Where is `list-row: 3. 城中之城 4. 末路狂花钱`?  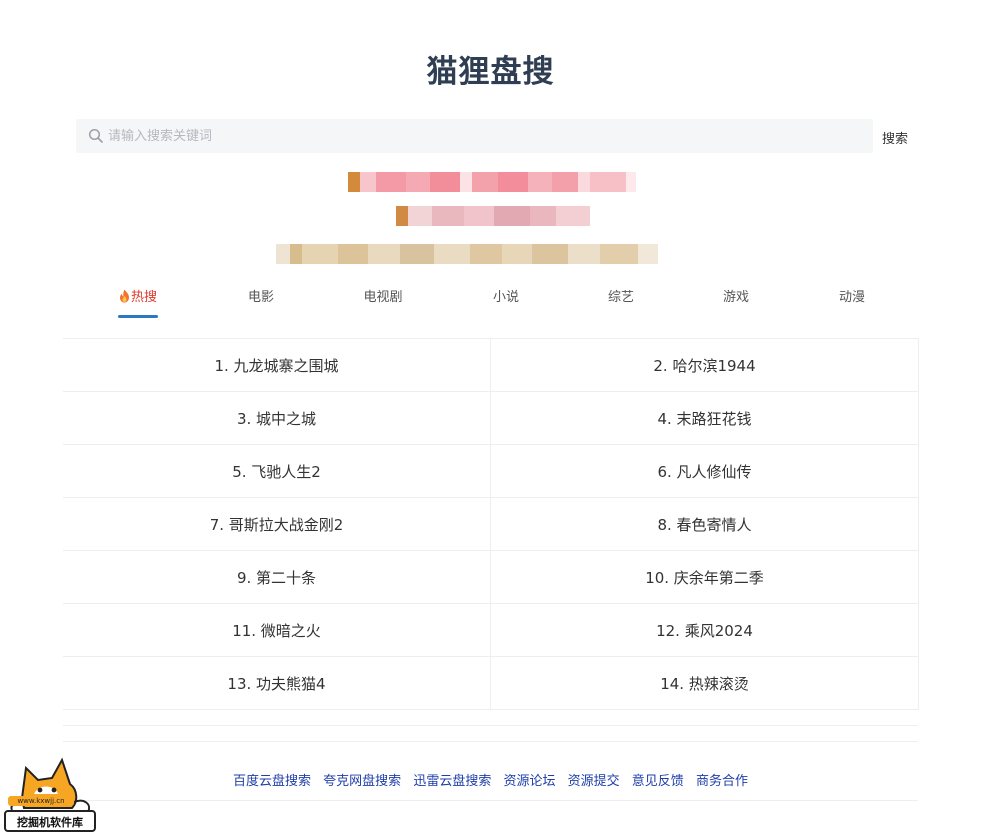
list-row: 3. 城中之城 4. 末路狂花钱 is located at coordinates (490, 418).